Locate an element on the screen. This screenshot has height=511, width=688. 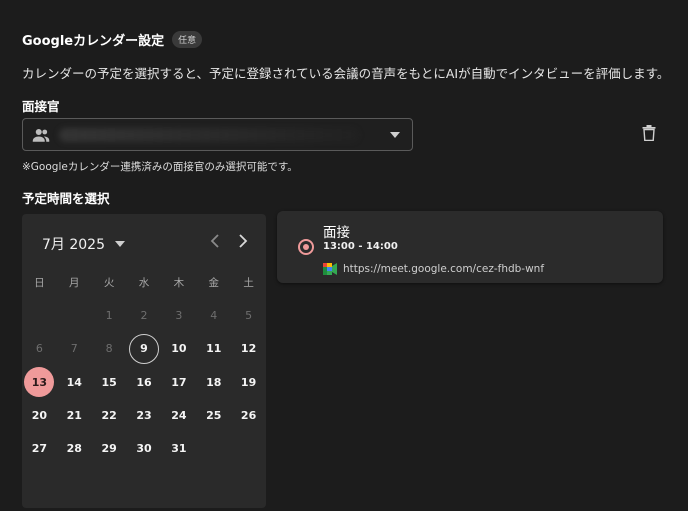
day-cell: 16 is located at coordinates (144, 382).